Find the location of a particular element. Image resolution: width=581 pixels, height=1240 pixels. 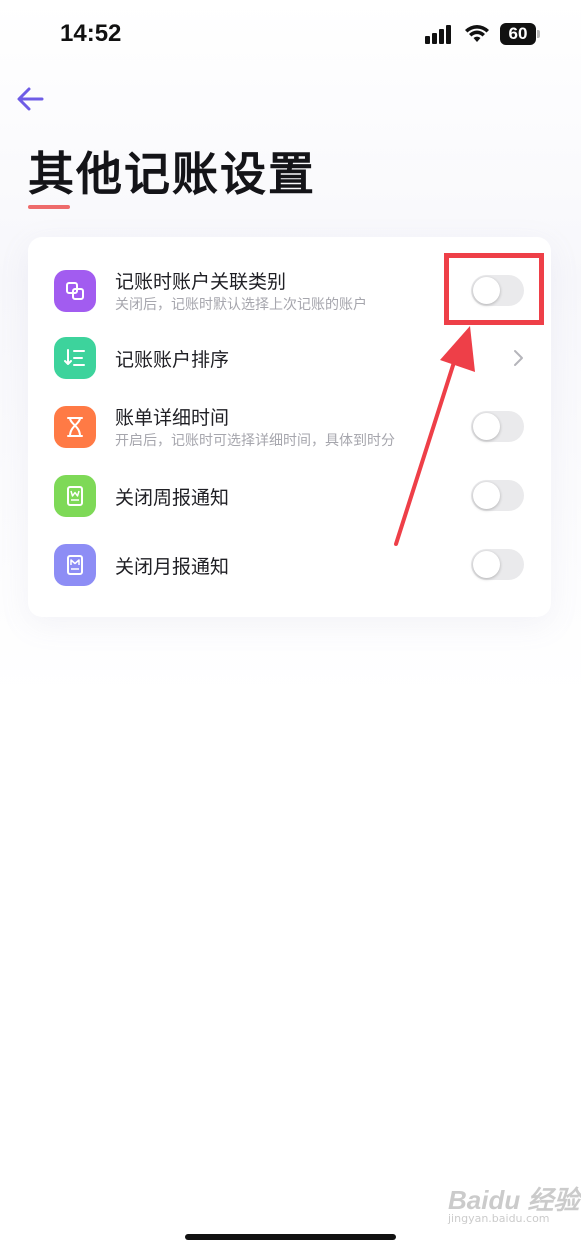

signal-icon is located at coordinates (440, 34).